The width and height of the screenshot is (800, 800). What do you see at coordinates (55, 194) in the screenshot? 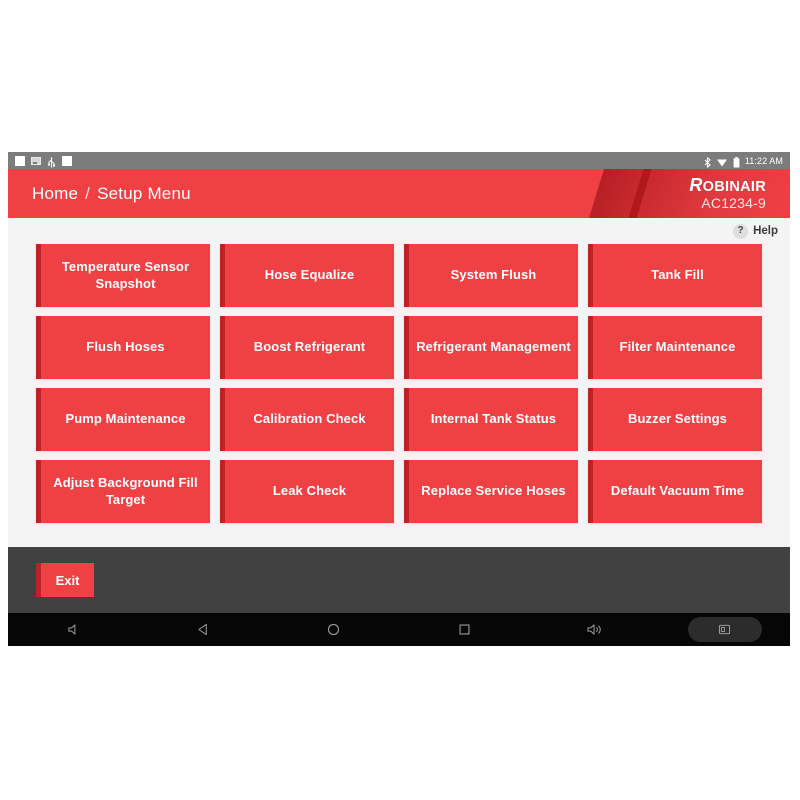
I see `breadcrumb-home: Home` at bounding box center [55, 194].